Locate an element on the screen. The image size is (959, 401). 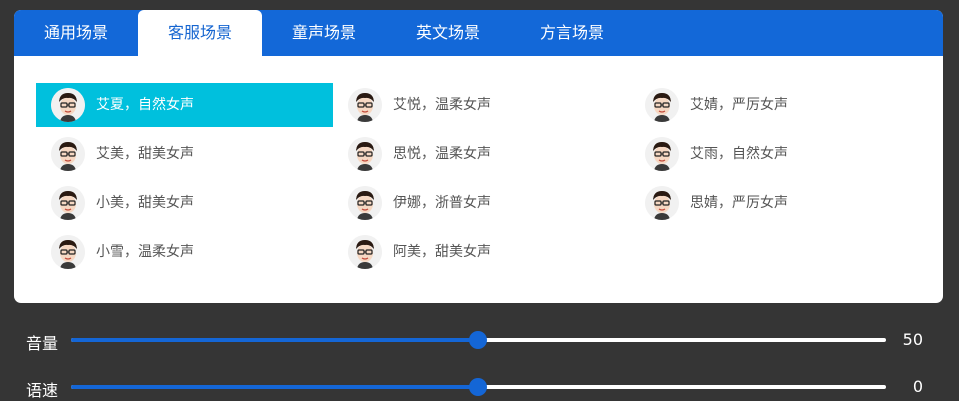
voice-option: 艾婧，严厉女声 is located at coordinates (778, 105).